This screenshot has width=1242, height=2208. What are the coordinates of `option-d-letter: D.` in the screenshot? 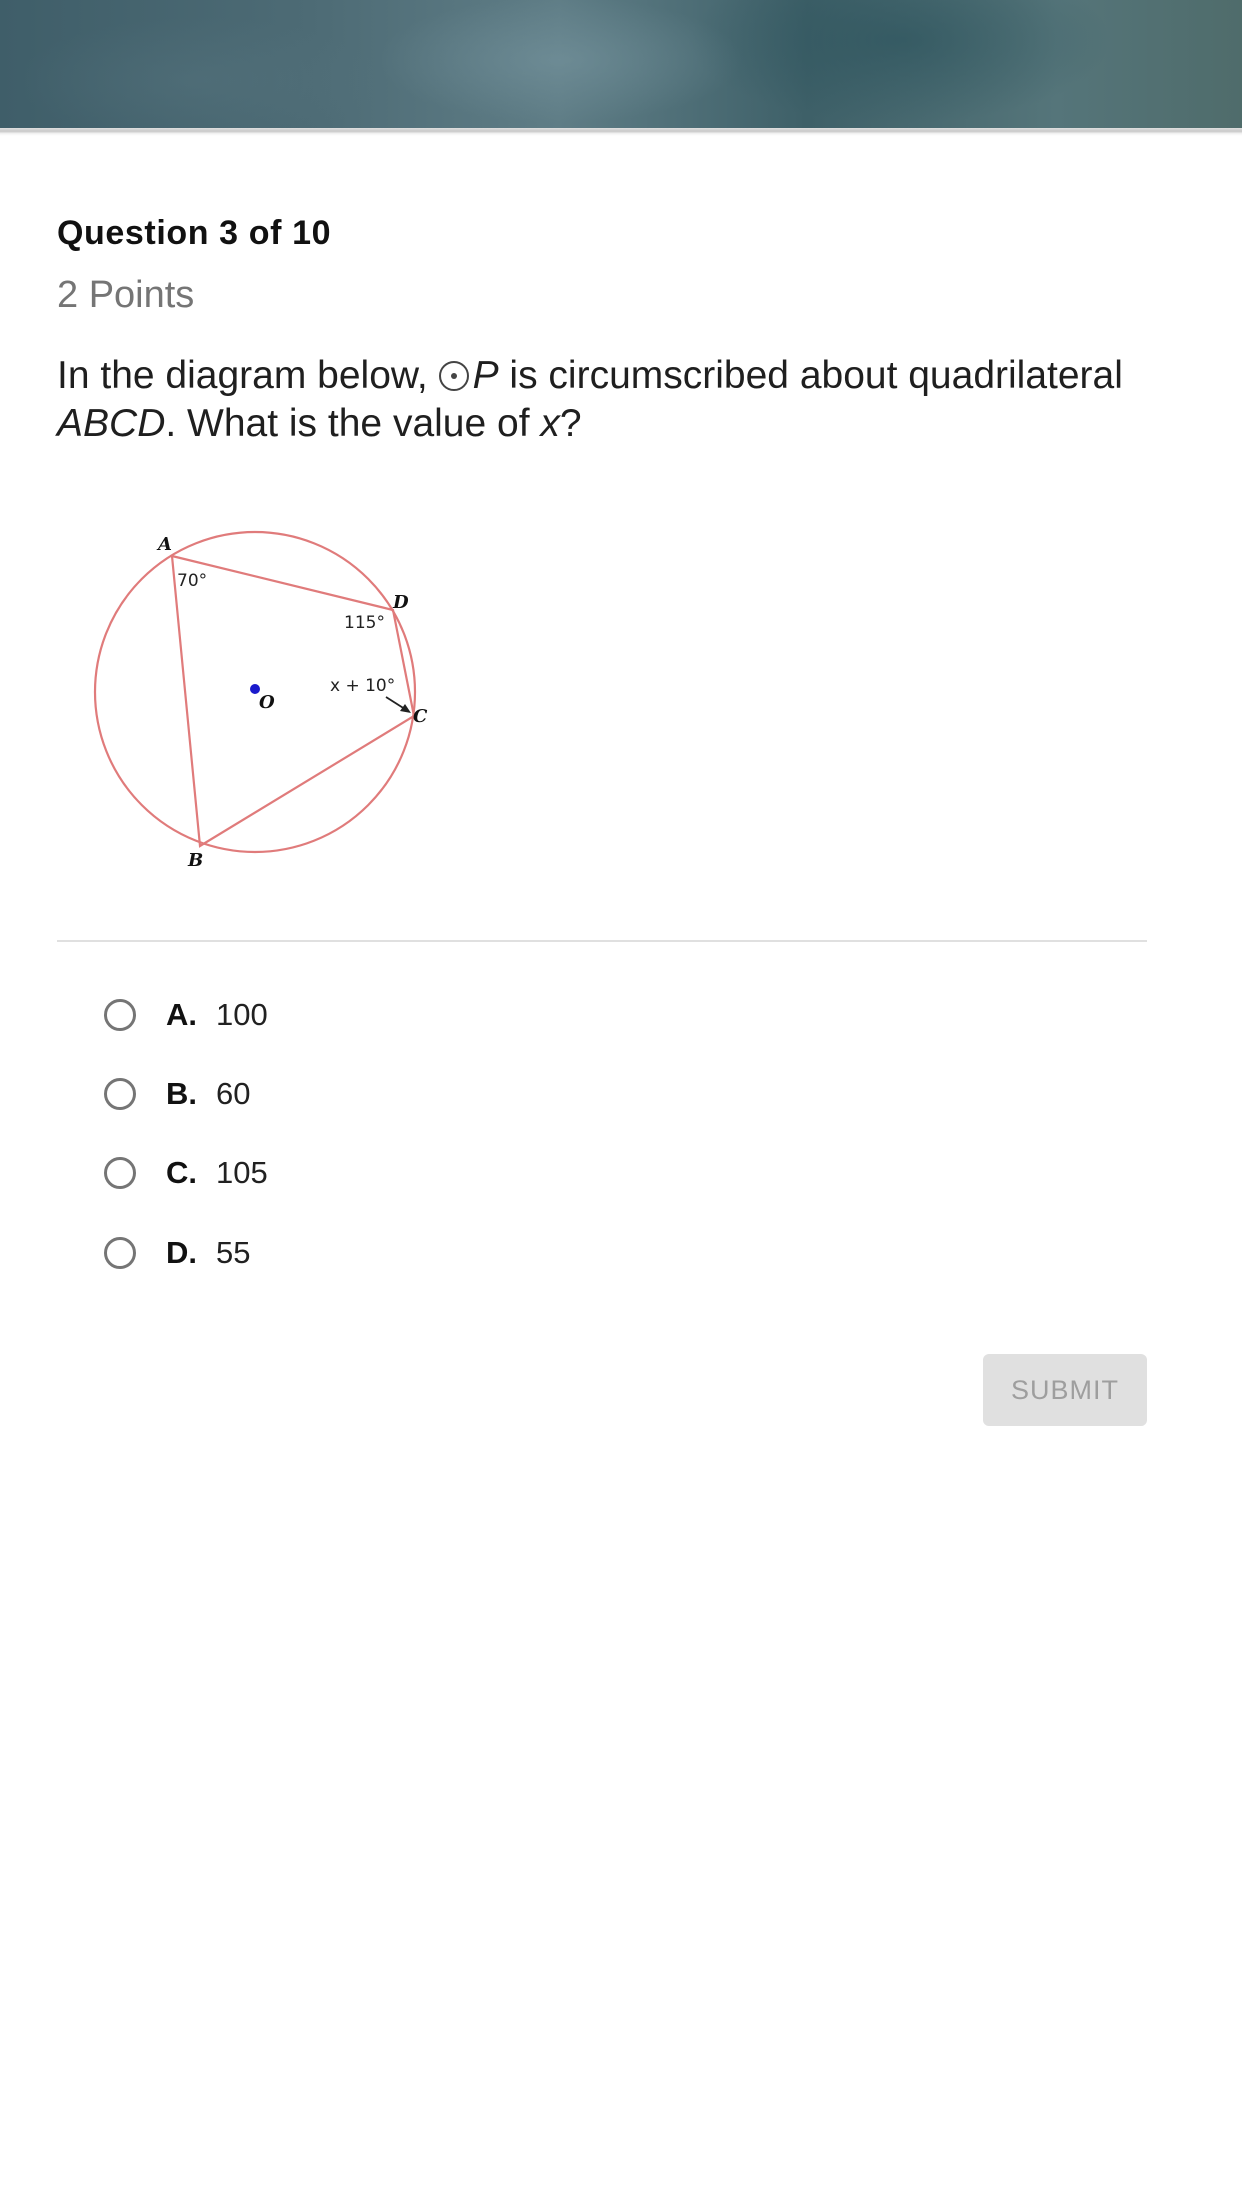 It's located at (181, 1252).